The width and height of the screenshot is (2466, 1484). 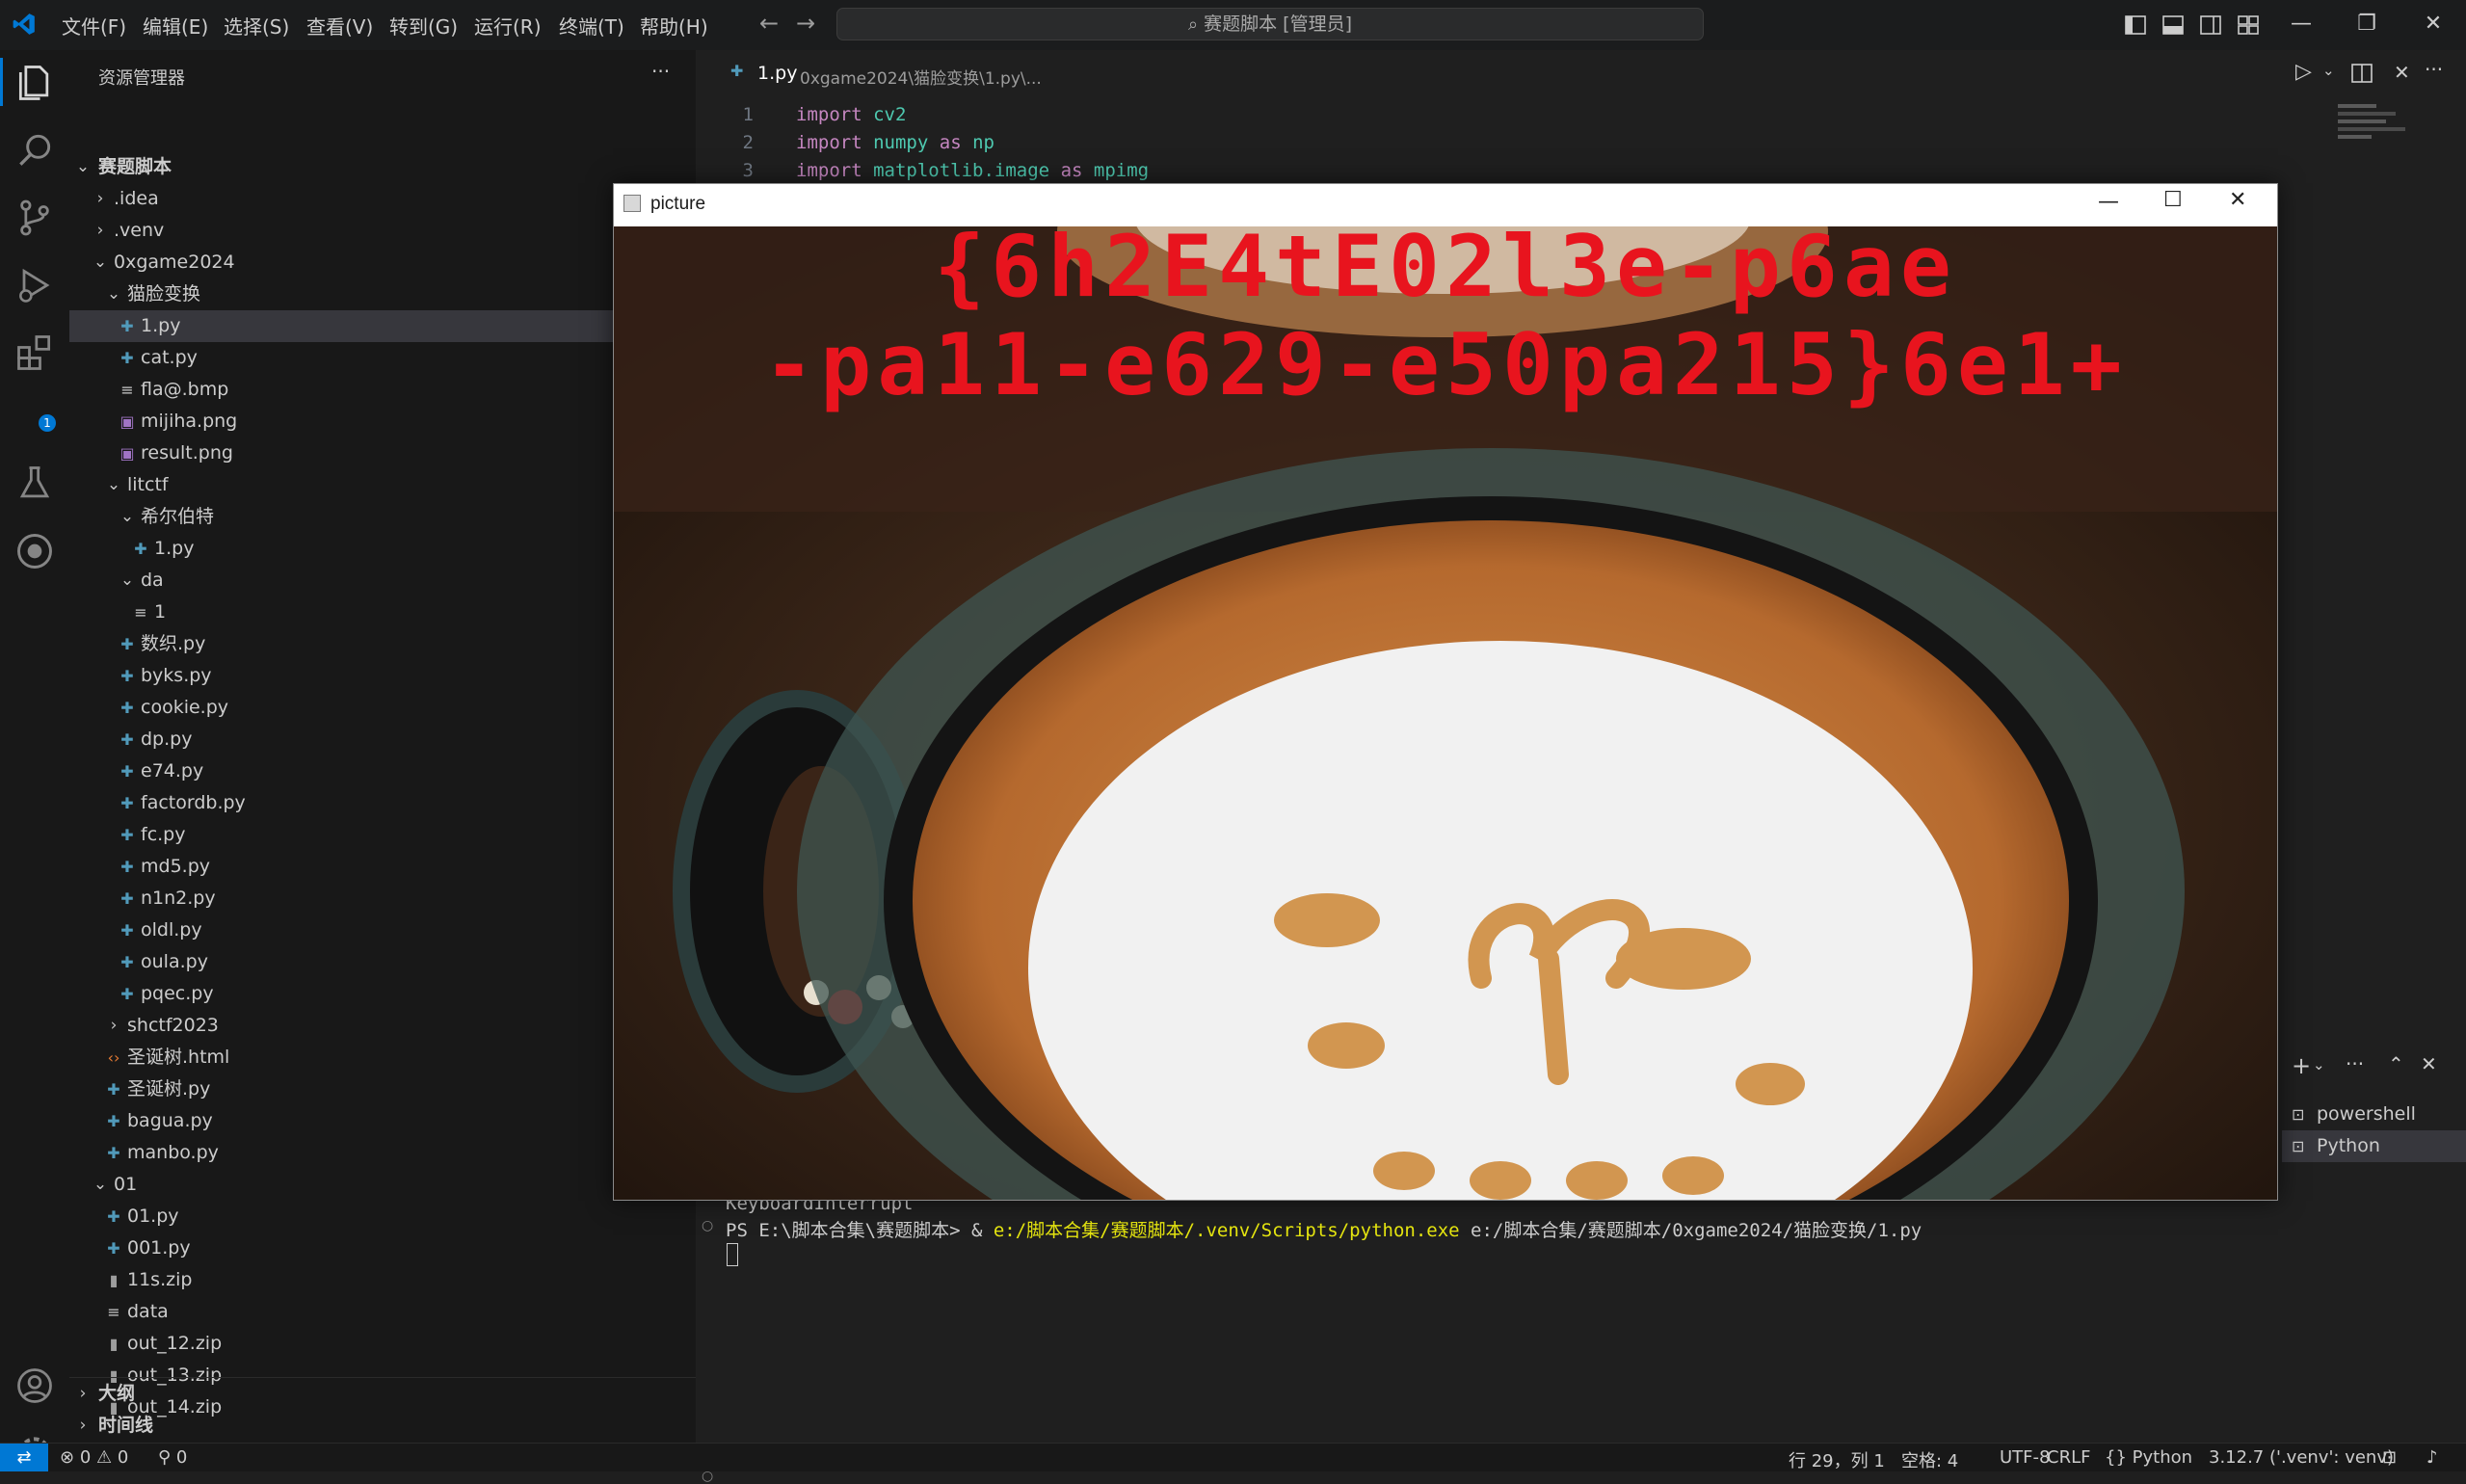 What do you see at coordinates (1270, 24) in the screenshot?
I see `command-center-search: ⌕ 赛题脚本 [管理员]` at bounding box center [1270, 24].